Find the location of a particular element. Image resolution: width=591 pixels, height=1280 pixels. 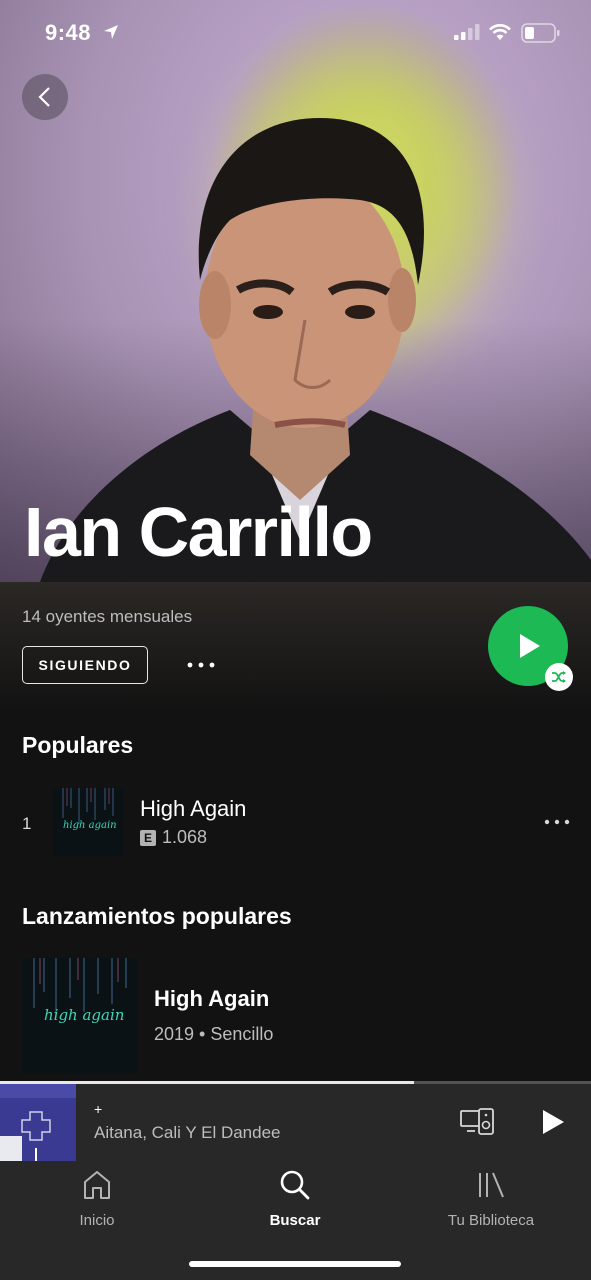

tab-buscar: Buscar is located at coordinates (295, 1199).